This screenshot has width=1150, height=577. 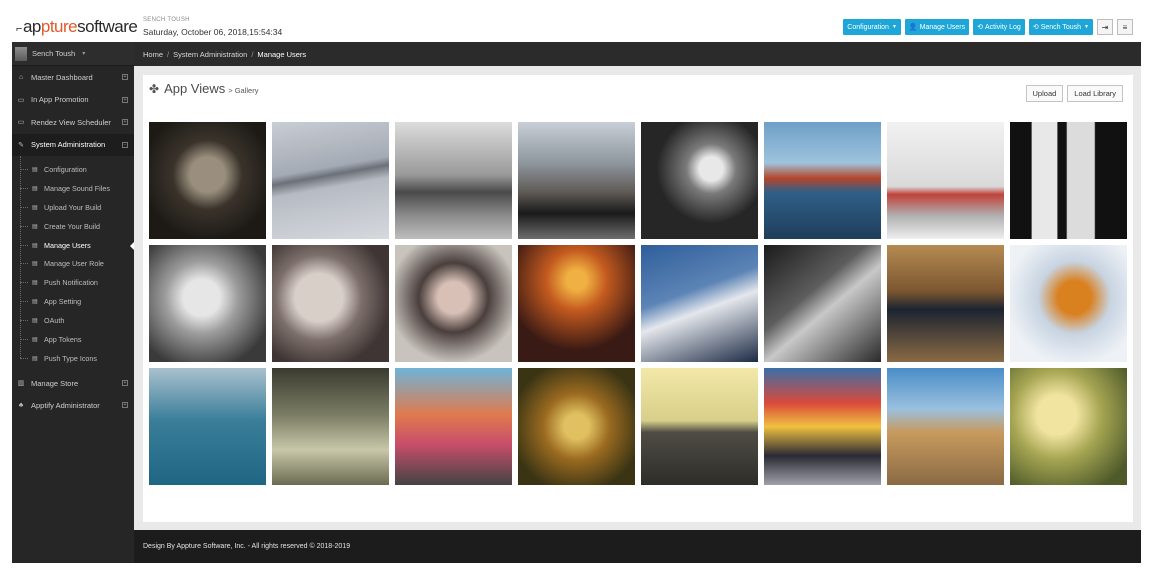 I want to click on gallery-image-vintage-camera, so click(x=207, y=180).